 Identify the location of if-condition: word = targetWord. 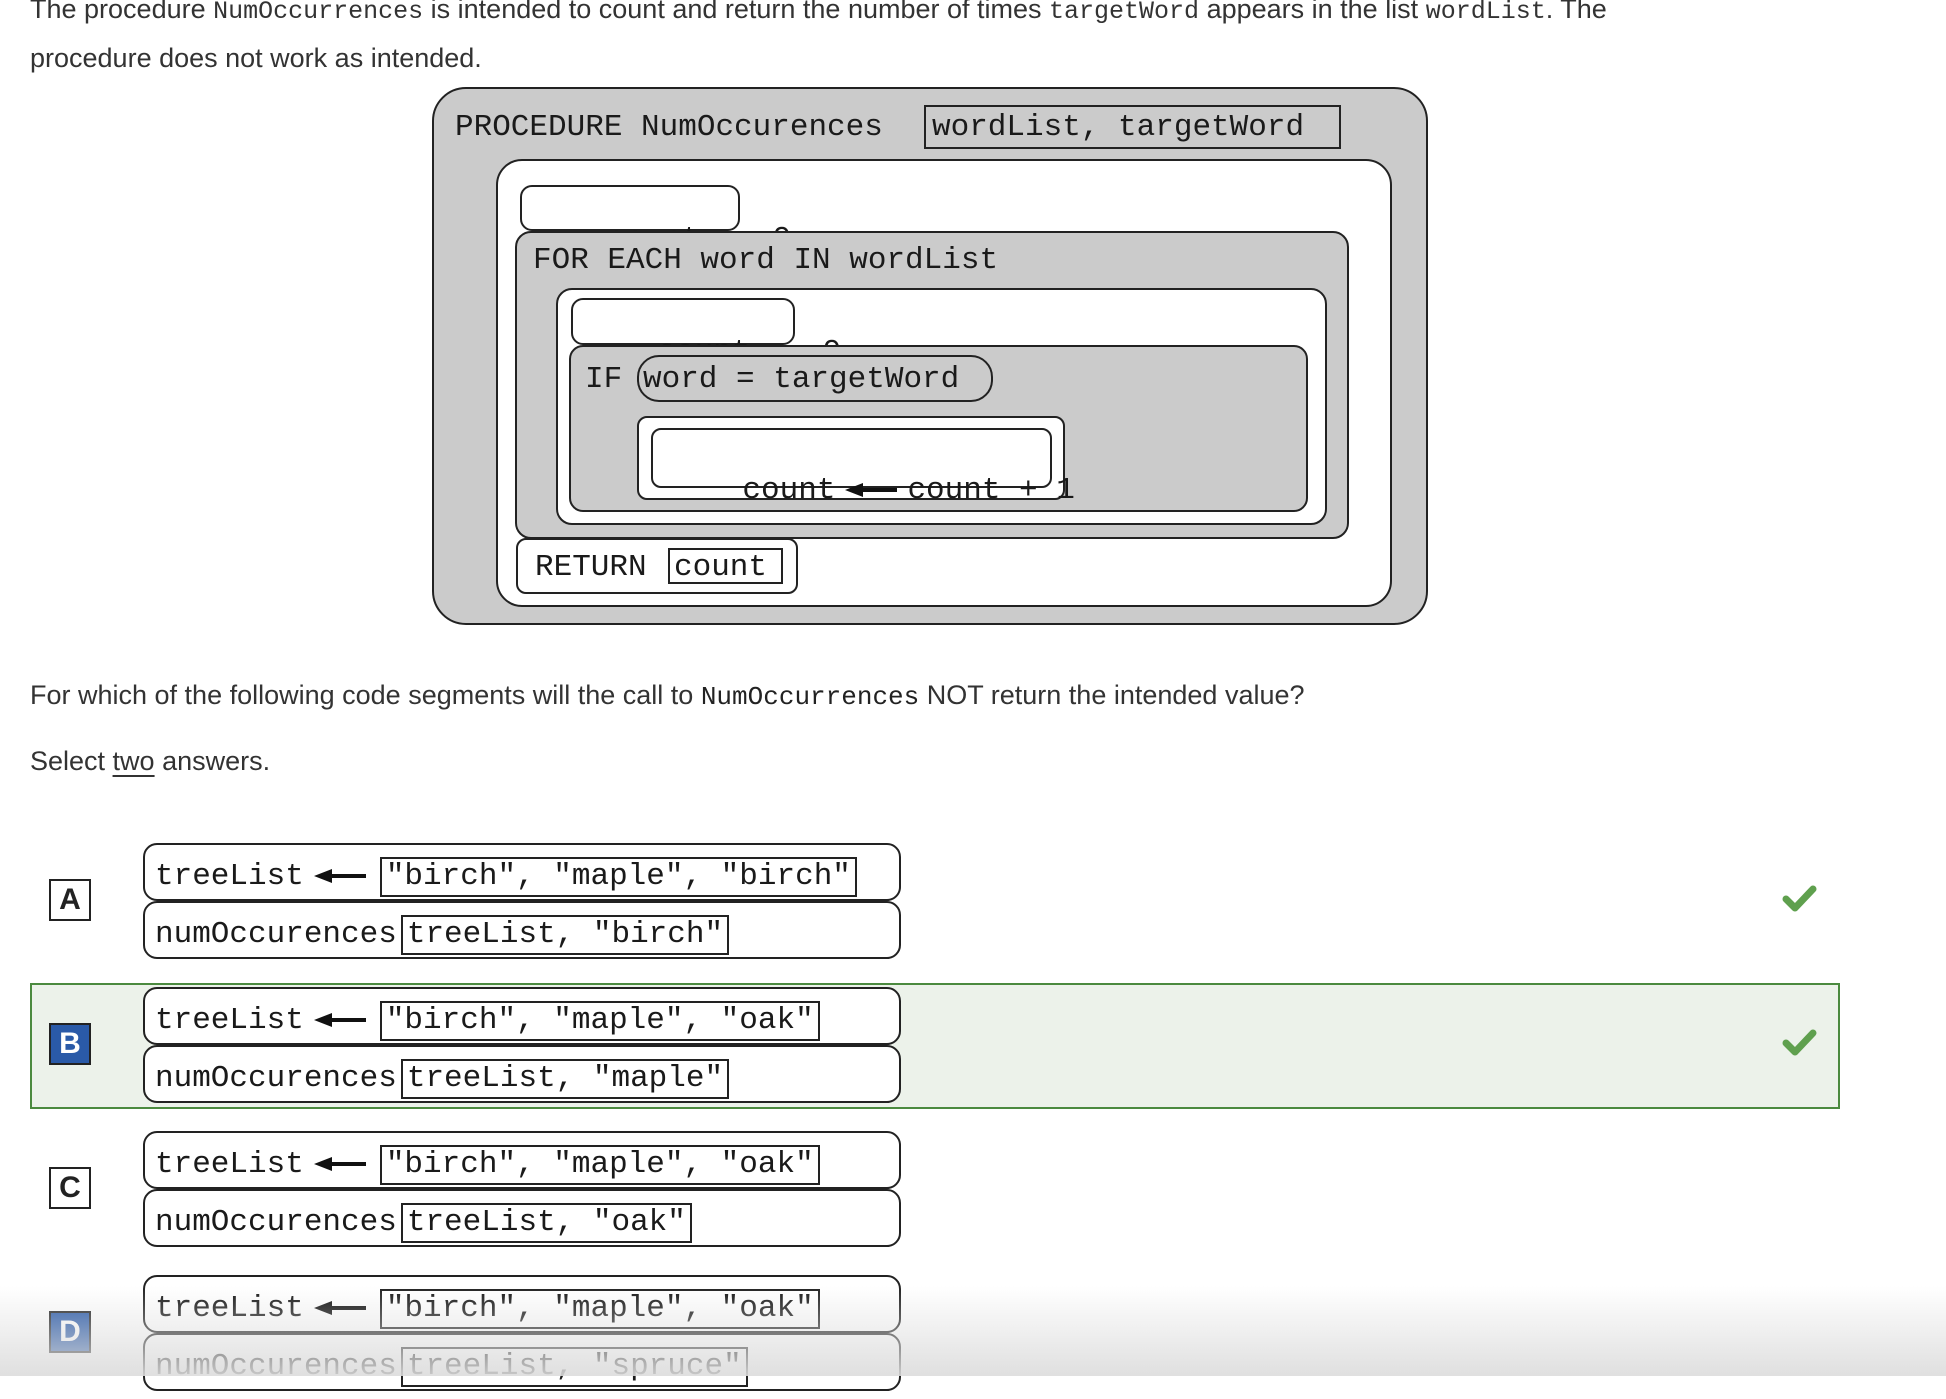
(801, 379).